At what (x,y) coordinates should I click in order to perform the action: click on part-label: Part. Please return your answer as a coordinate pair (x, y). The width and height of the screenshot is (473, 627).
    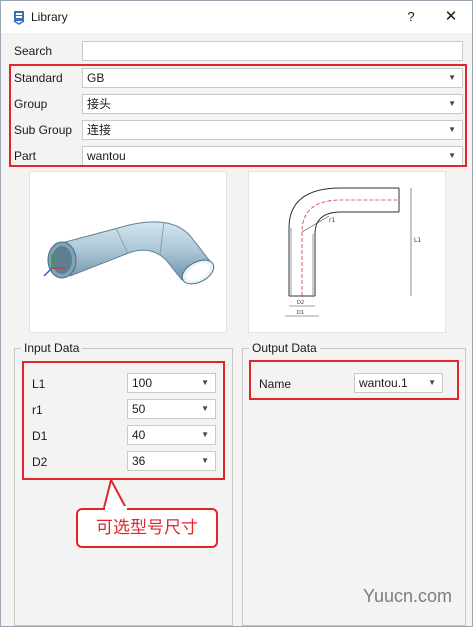
    Looking at the image, I should click on (25, 156).